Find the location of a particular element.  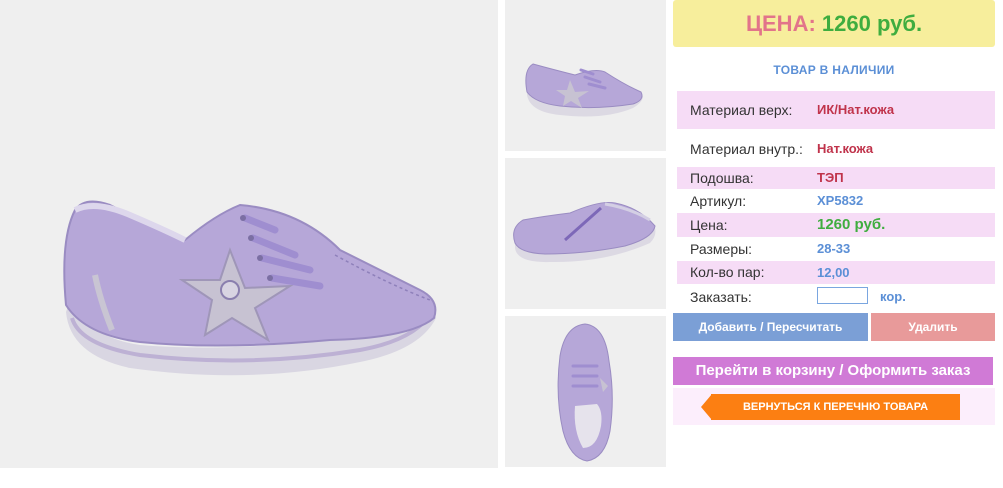

order-quantity-input is located at coordinates (842, 295).